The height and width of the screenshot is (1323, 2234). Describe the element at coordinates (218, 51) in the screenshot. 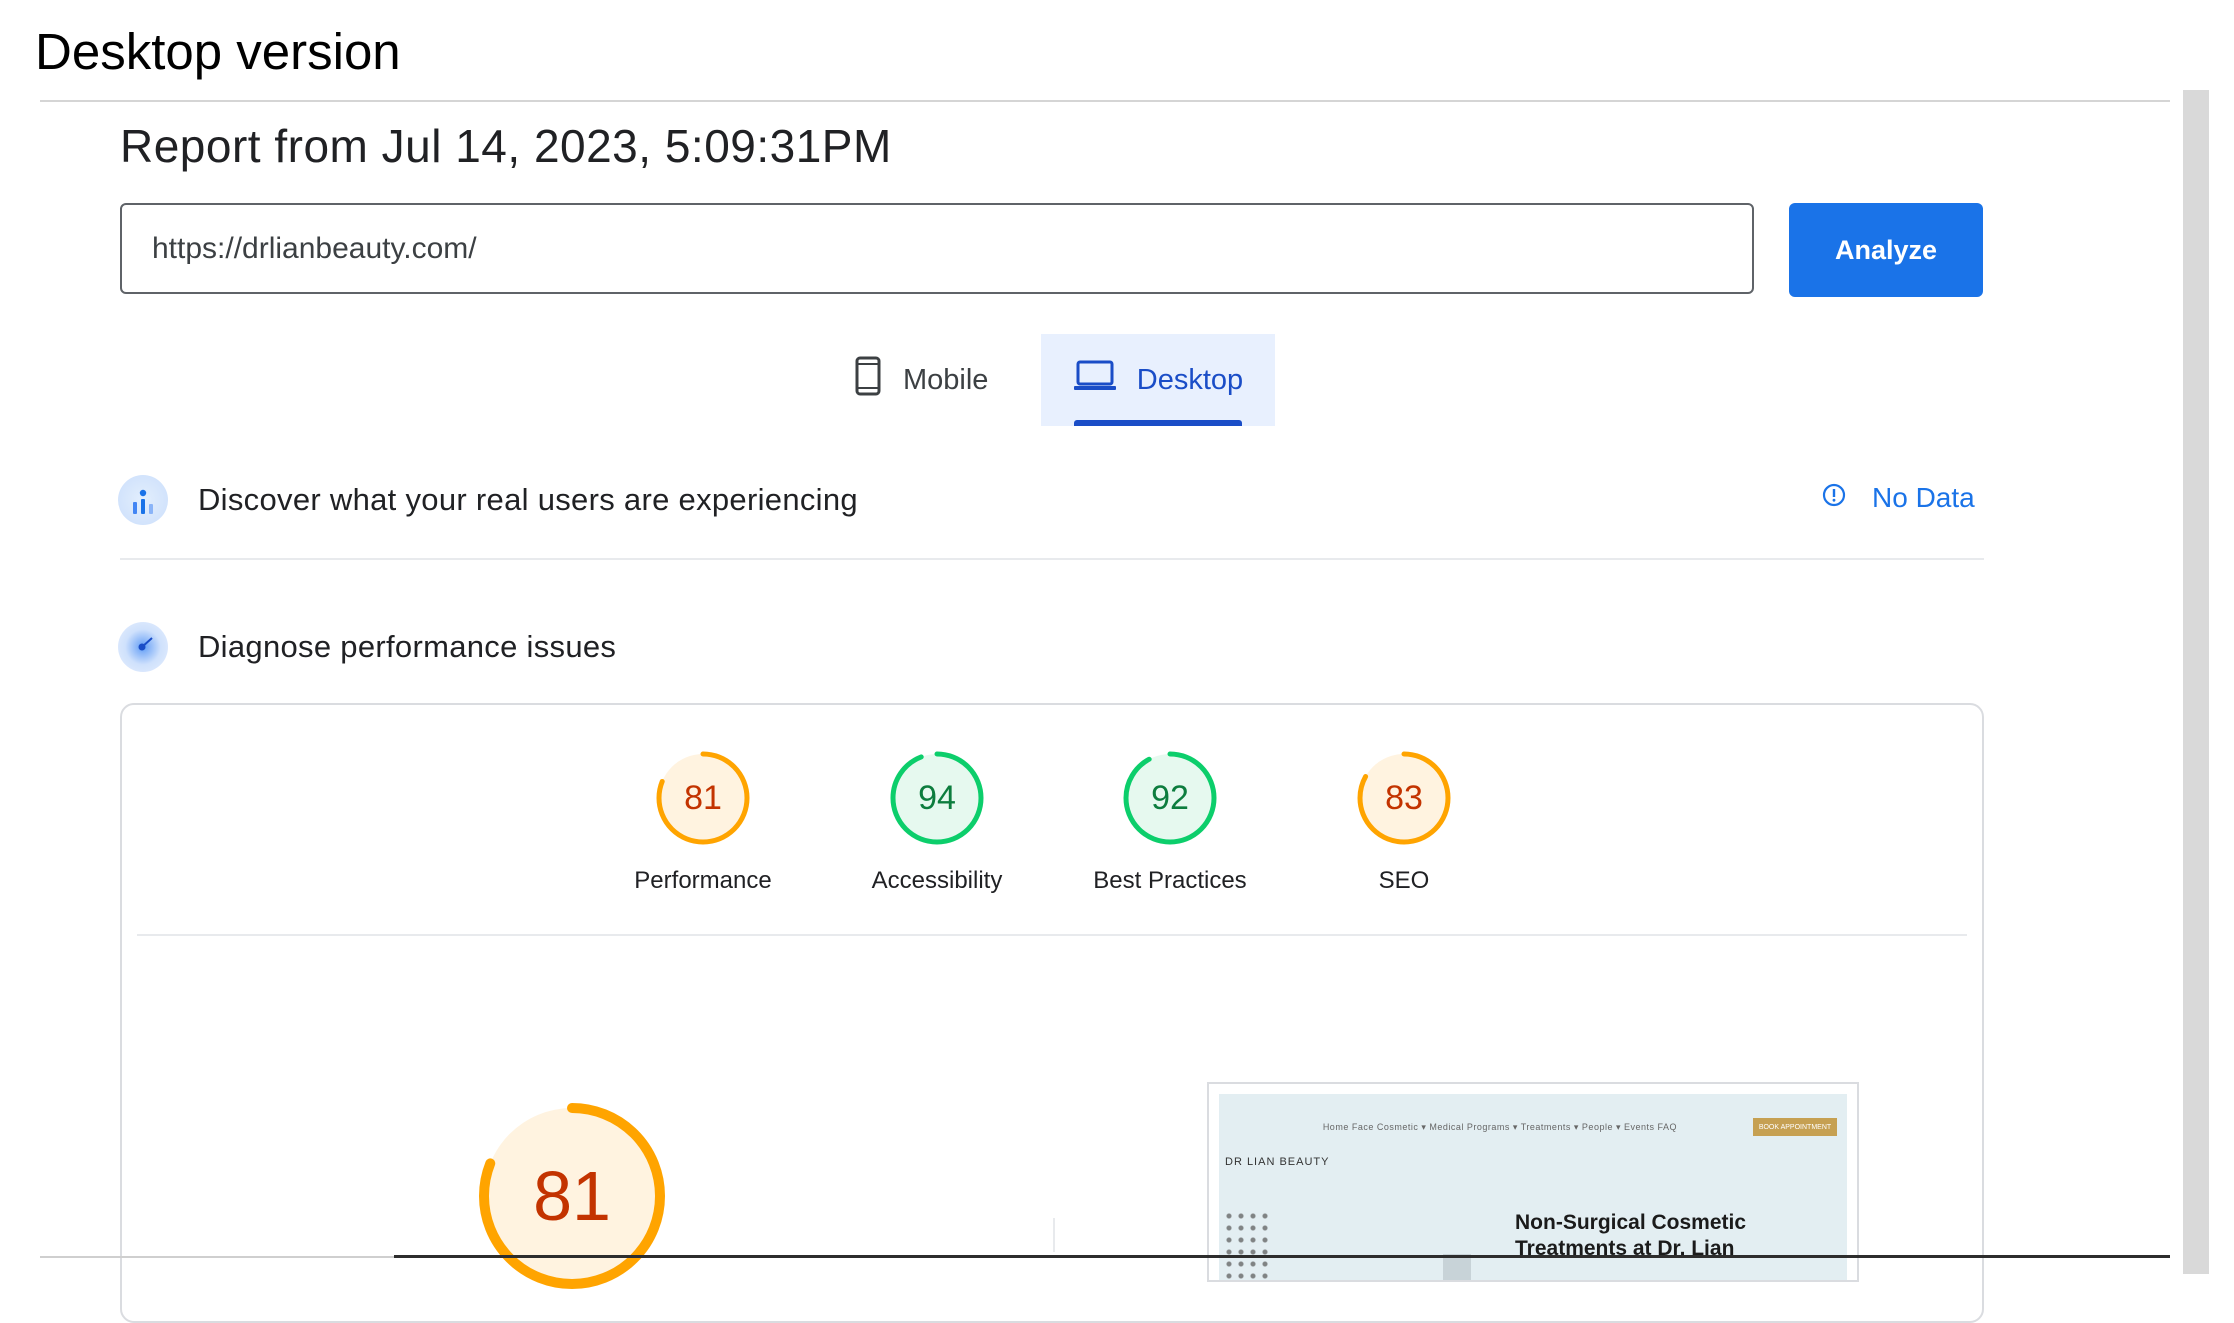

I see `page-caption: Desktop version` at that location.